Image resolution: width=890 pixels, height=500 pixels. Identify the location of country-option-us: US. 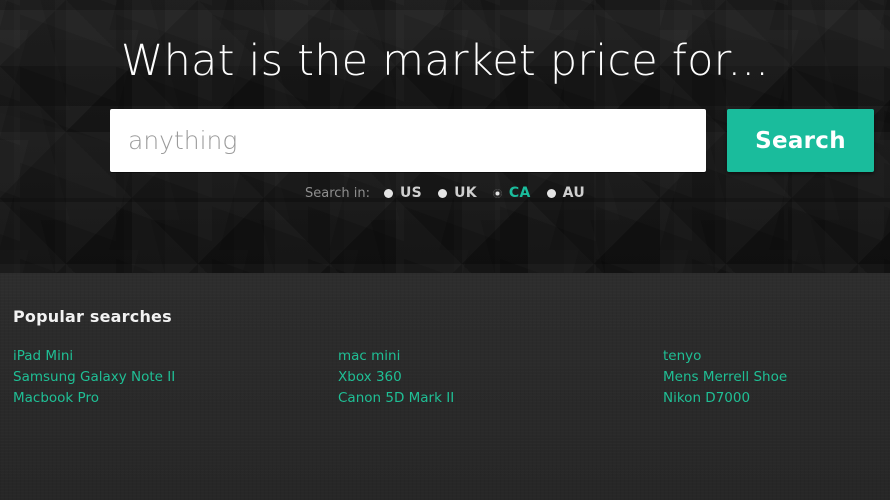
(403, 193).